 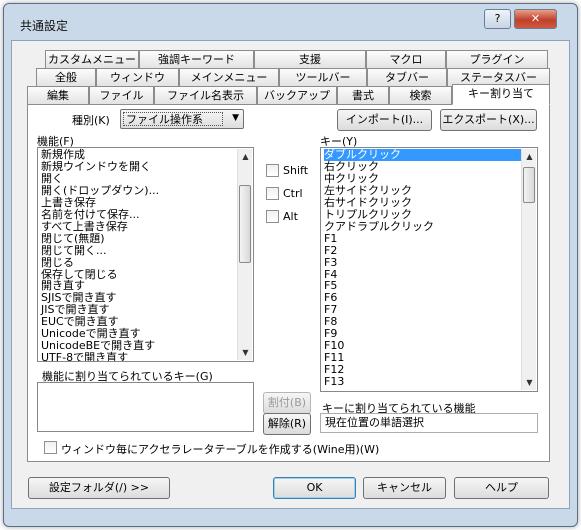 What do you see at coordinates (44, 26) in the screenshot?
I see `window-title: 共通設定` at bounding box center [44, 26].